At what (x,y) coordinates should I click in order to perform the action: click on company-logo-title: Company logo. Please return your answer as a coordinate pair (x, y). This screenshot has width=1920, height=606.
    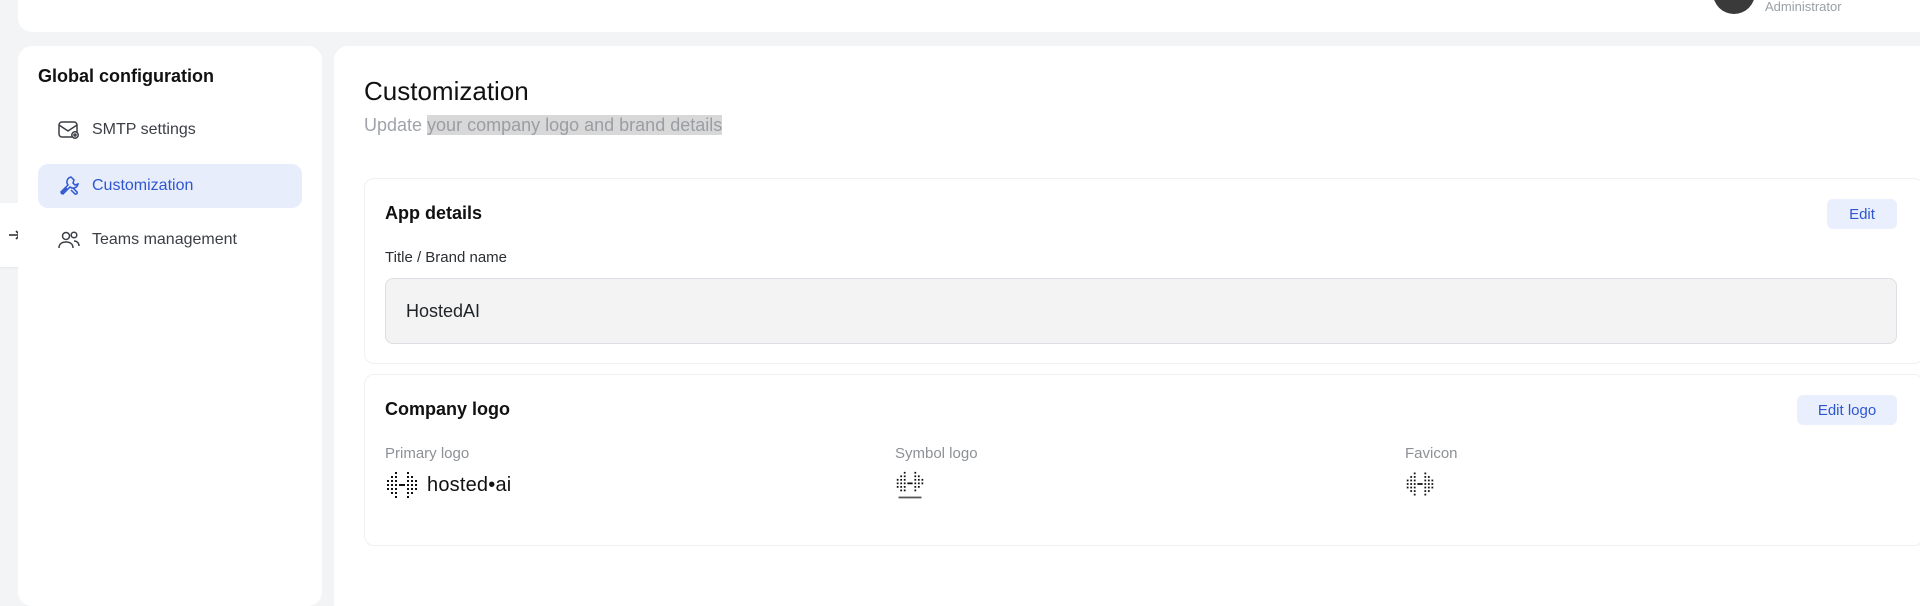
    Looking at the image, I should click on (447, 409).